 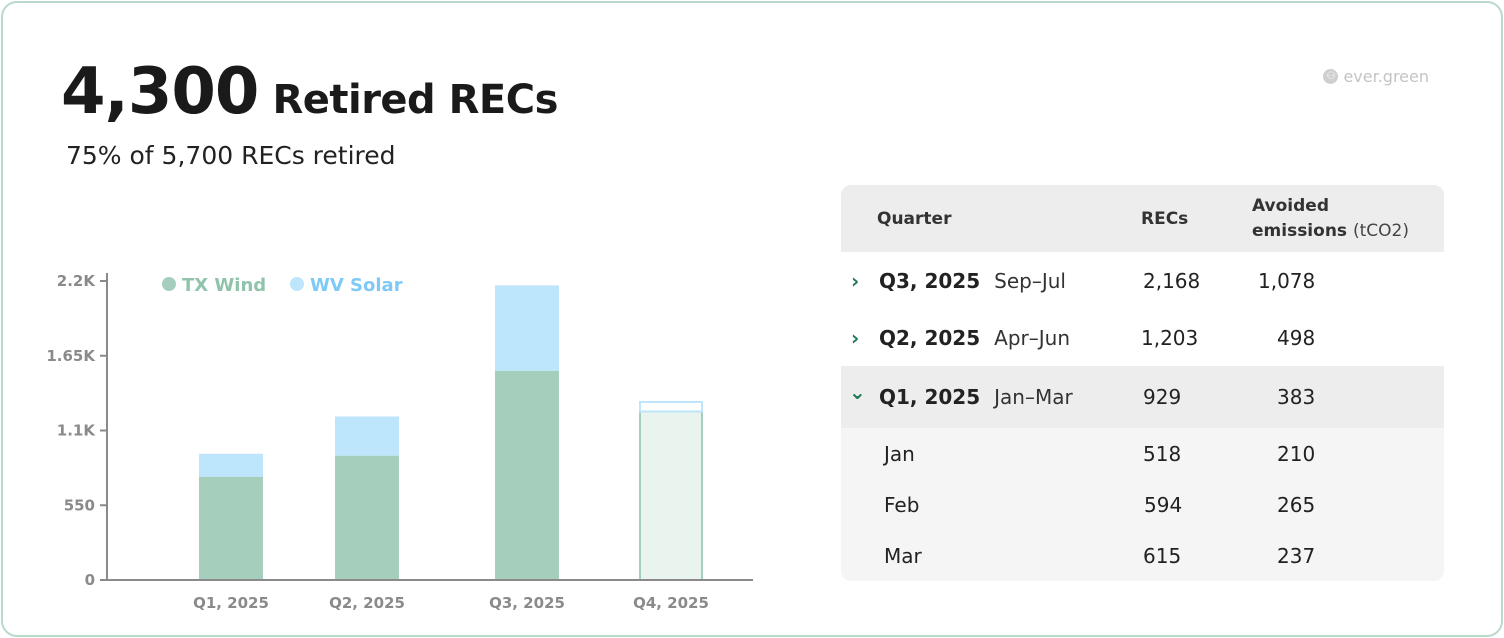 I want to click on subrow-recs: 615, so click(x=1162, y=555).